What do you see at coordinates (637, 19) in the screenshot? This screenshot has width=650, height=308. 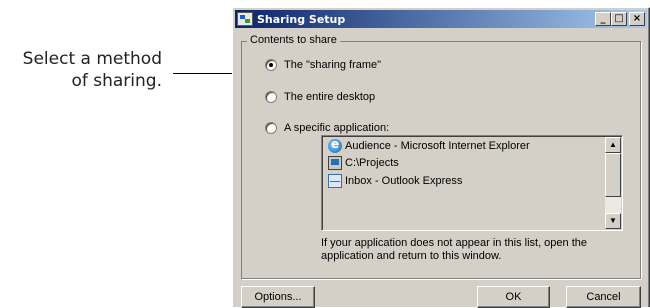 I see `close-button: ×` at bounding box center [637, 19].